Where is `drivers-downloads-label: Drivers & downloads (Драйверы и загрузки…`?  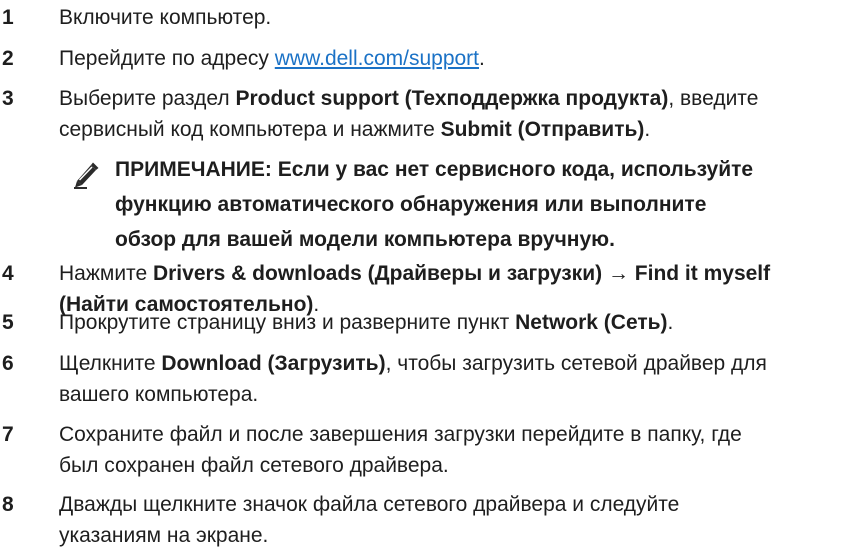 drivers-downloads-label: Drivers & downloads (Драйверы и загрузки… is located at coordinates (377, 273).